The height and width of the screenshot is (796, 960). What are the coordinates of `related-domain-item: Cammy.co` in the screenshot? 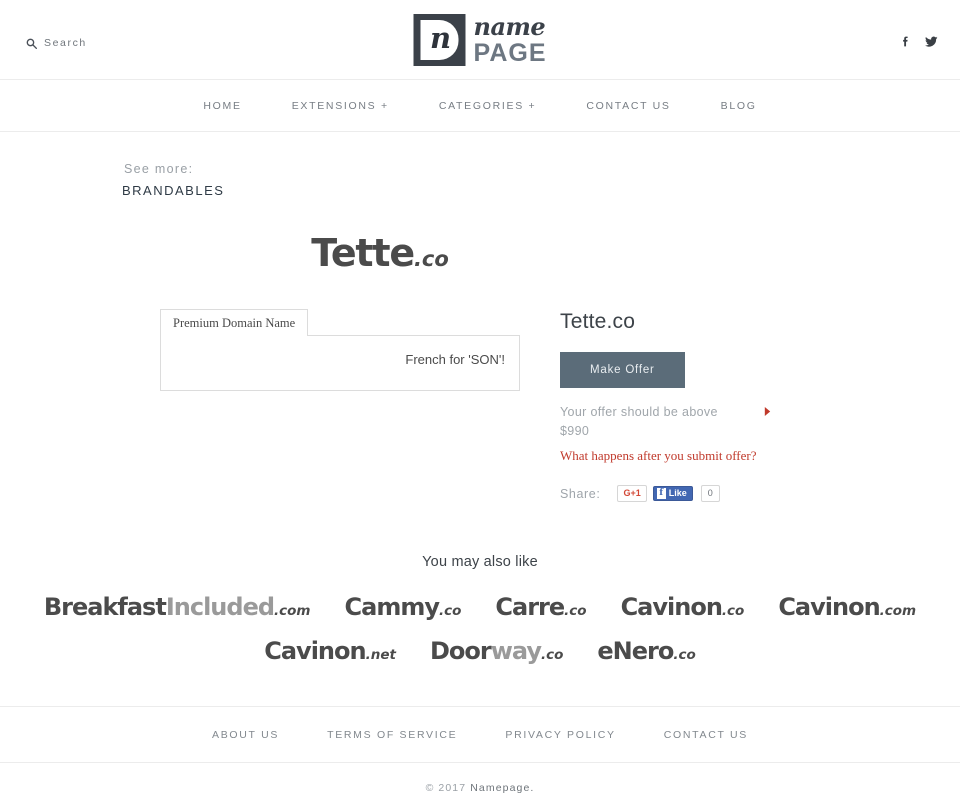 It's located at (403, 607).